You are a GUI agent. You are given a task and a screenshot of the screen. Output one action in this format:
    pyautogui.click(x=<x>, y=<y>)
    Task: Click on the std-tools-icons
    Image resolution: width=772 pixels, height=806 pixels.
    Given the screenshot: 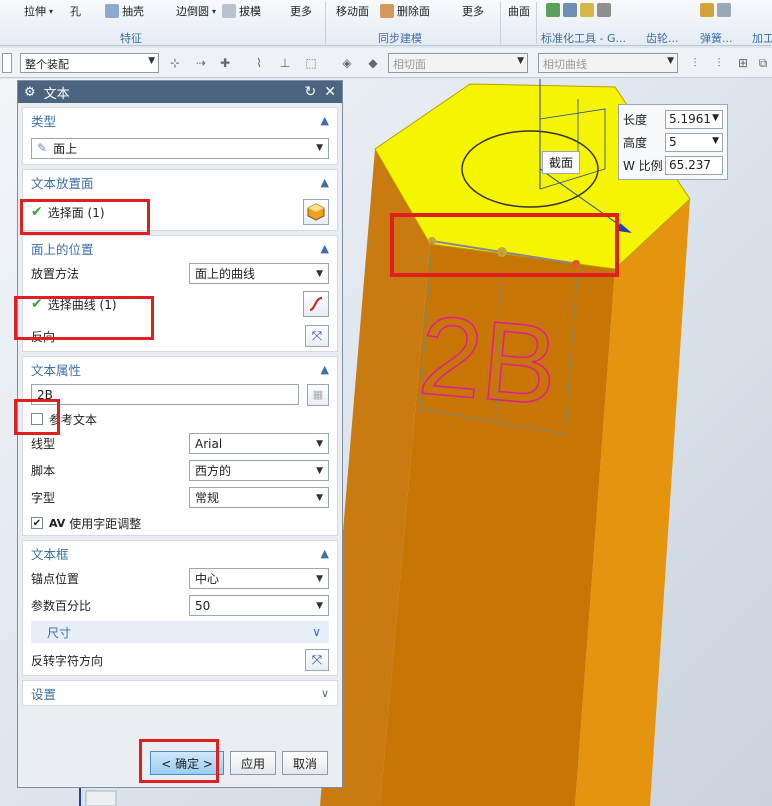 What is the action you would take?
    pyautogui.click(x=578, y=10)
    